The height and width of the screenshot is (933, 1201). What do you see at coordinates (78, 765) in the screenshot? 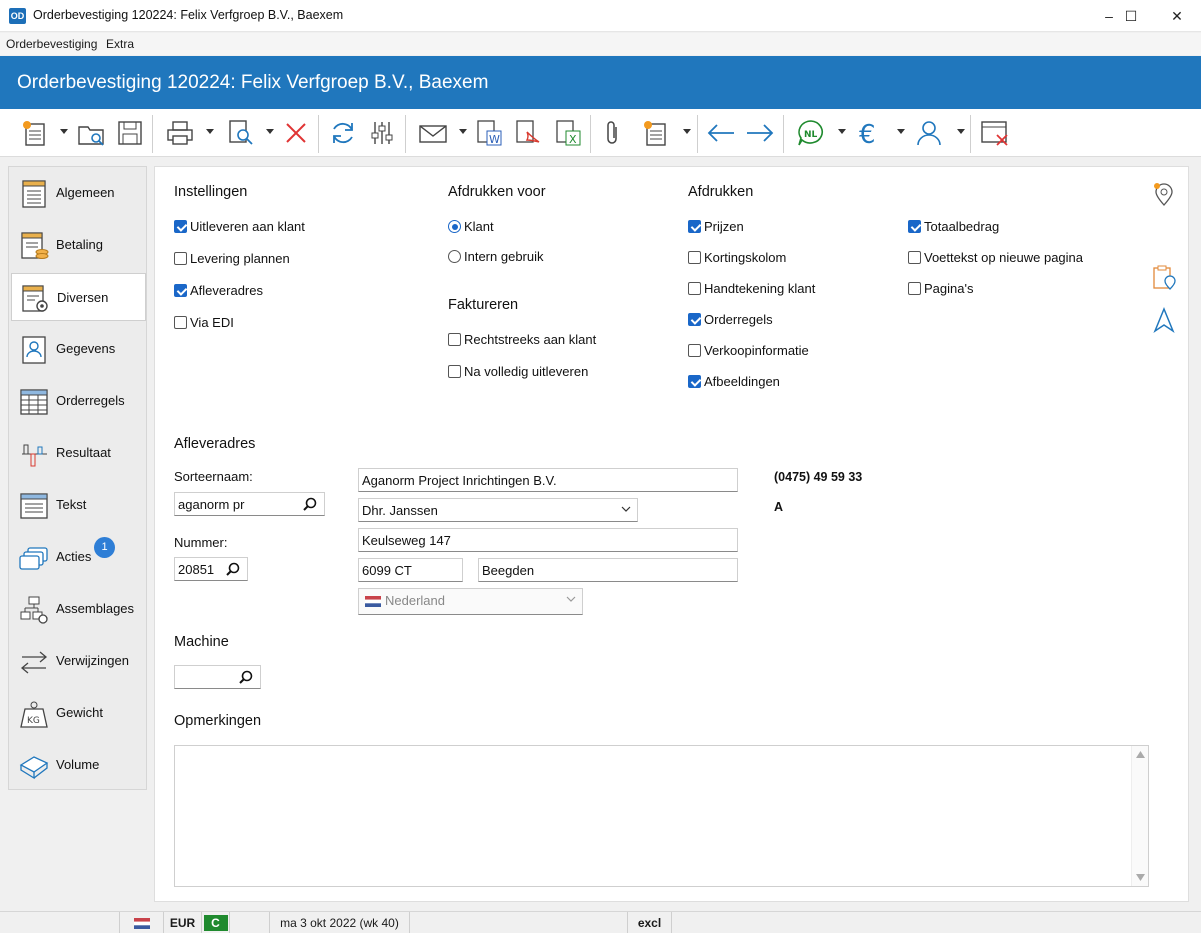
I see `sidebar-item-volume: Volume` at bounding box center [78, 765].